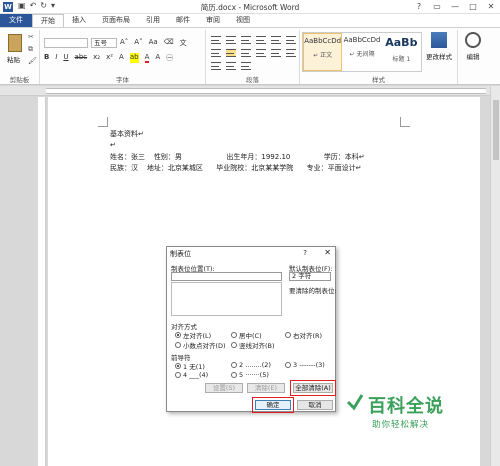 This screenshot has height=466, width=500. What do you see at coordinates (405, 122) in the screenshot?
I see `crop-mark` at bounding box center [405, 122].